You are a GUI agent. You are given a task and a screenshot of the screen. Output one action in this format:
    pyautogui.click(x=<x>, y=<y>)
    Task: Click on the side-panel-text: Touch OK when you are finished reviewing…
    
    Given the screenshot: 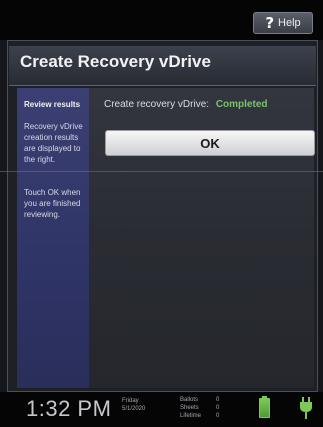 What is the action you would take?
    pyautogui.click(x=52, y=203)
    